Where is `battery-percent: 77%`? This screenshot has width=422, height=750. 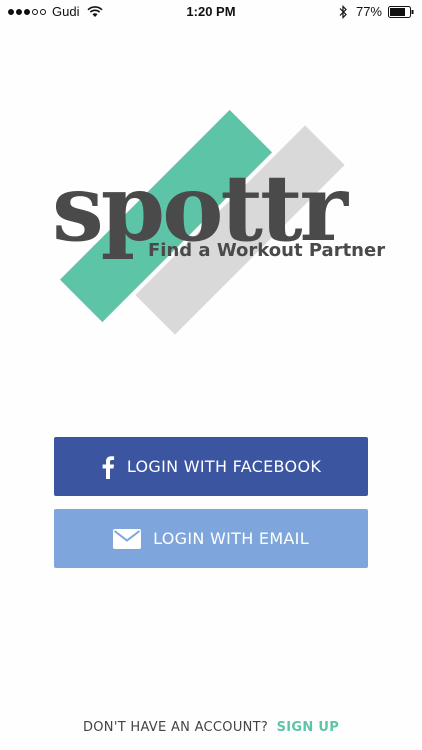 battery-percent: 77% is located at coordinates (368, 11).